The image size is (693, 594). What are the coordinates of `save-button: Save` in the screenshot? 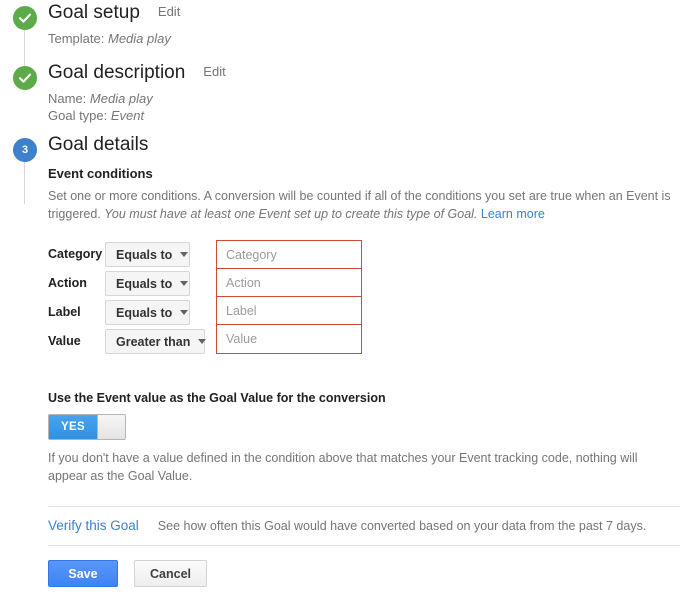 It's located at (83, 573).